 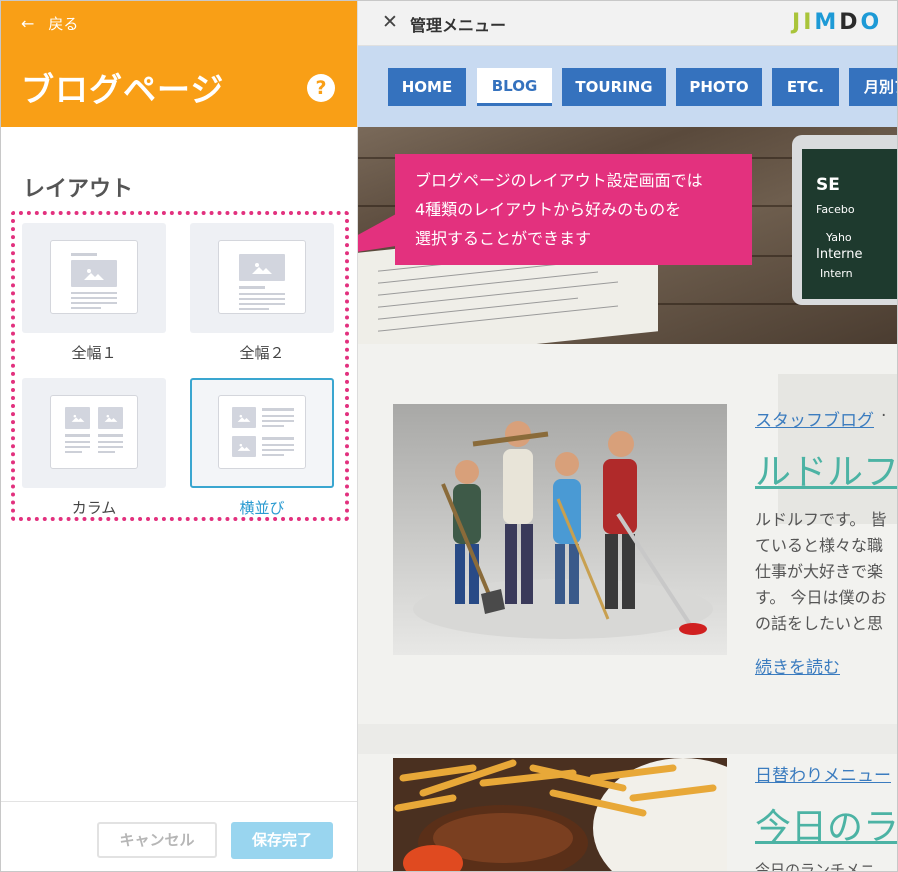 What do you see at coordinates (826, 824) in the screenshot?
I see `post-title-link: 今日のラ` at bounding box center [826, 824].